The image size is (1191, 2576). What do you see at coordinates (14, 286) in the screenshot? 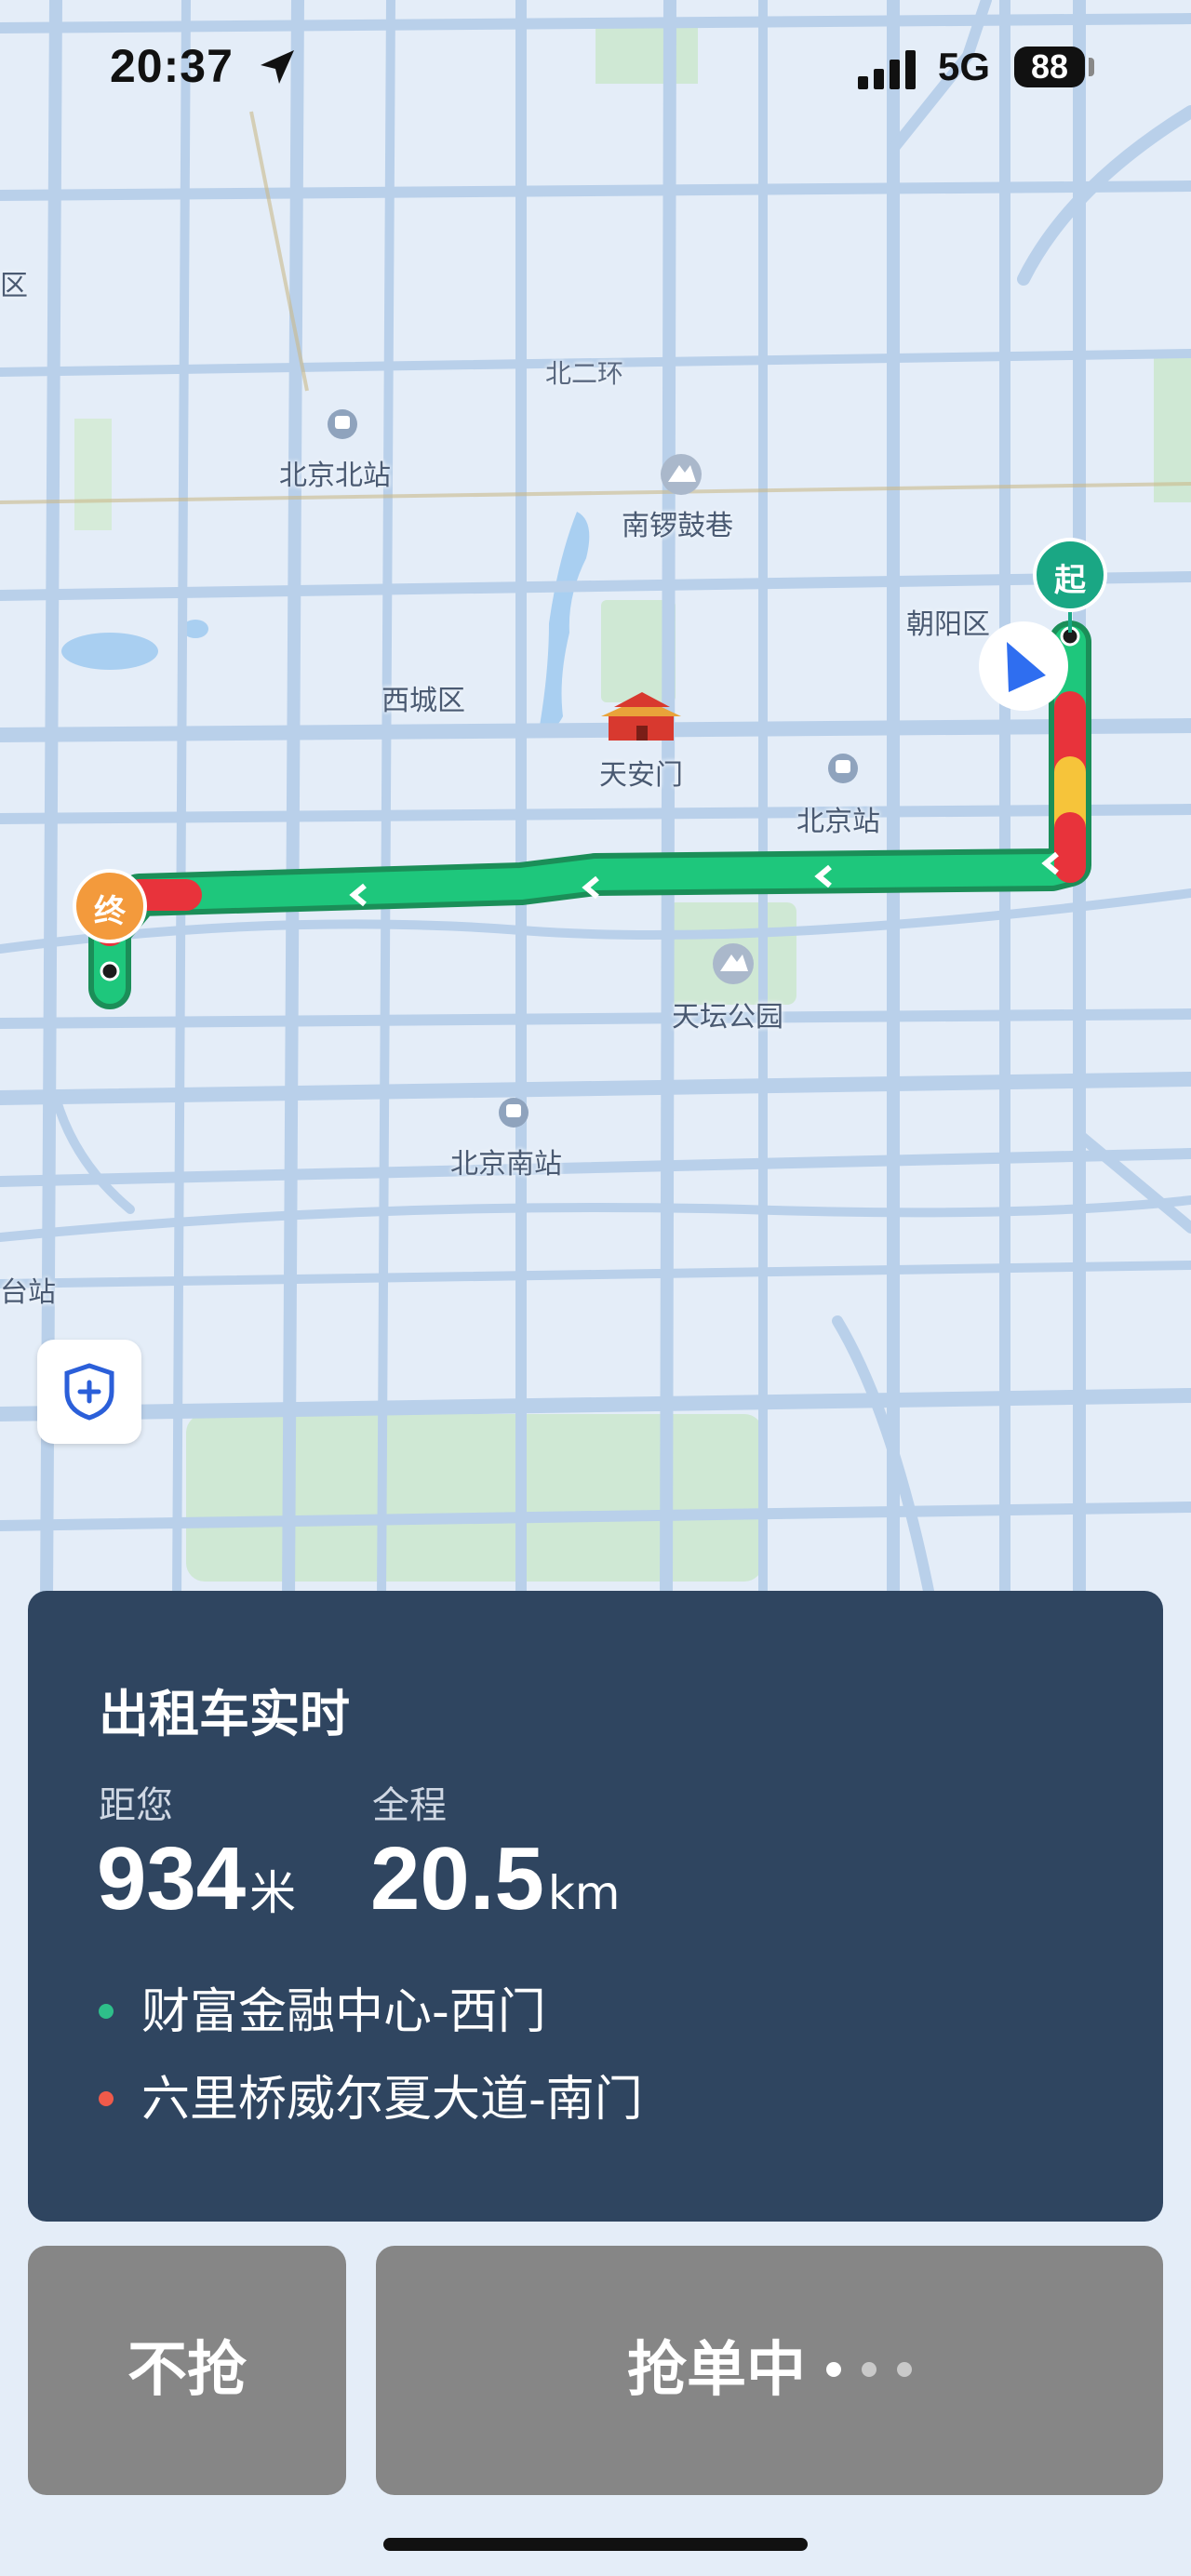
I see `map-label-west-edge-district: 区` at bounding box center [14, 286].